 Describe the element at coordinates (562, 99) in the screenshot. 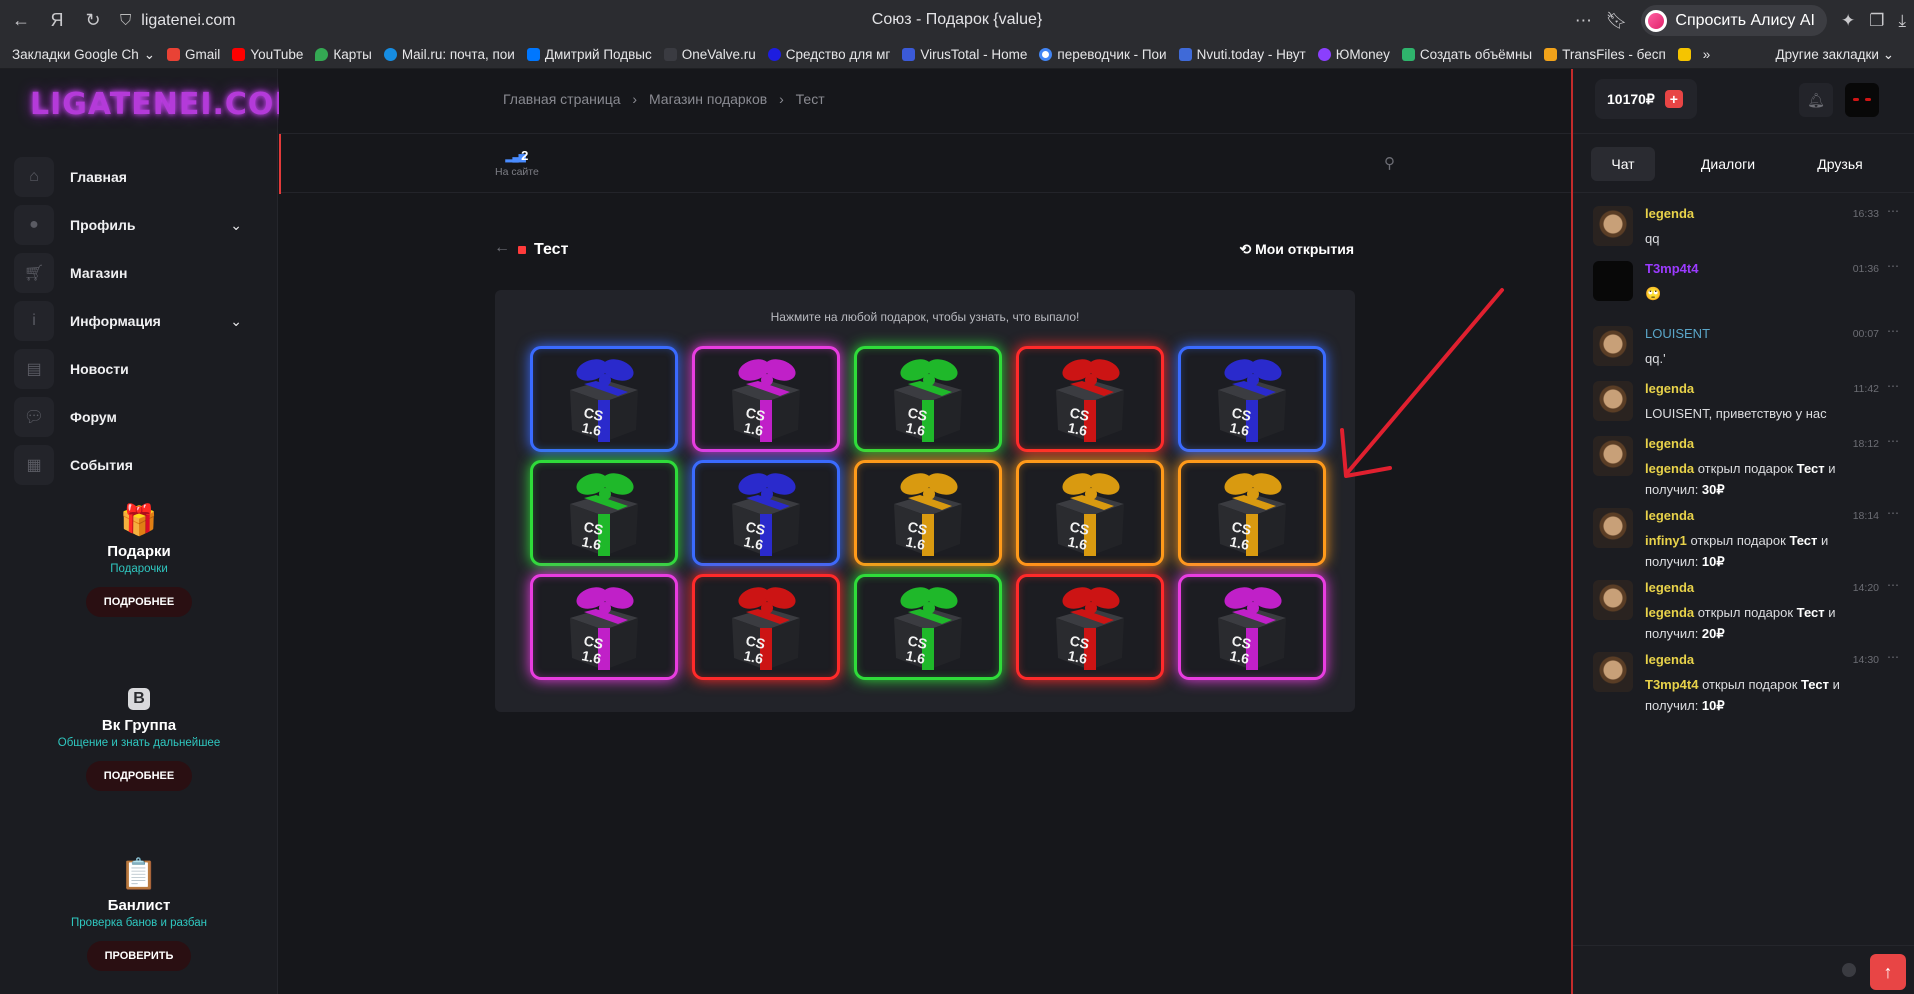

I see `breadcrumb-home: Главная страница` at that location.